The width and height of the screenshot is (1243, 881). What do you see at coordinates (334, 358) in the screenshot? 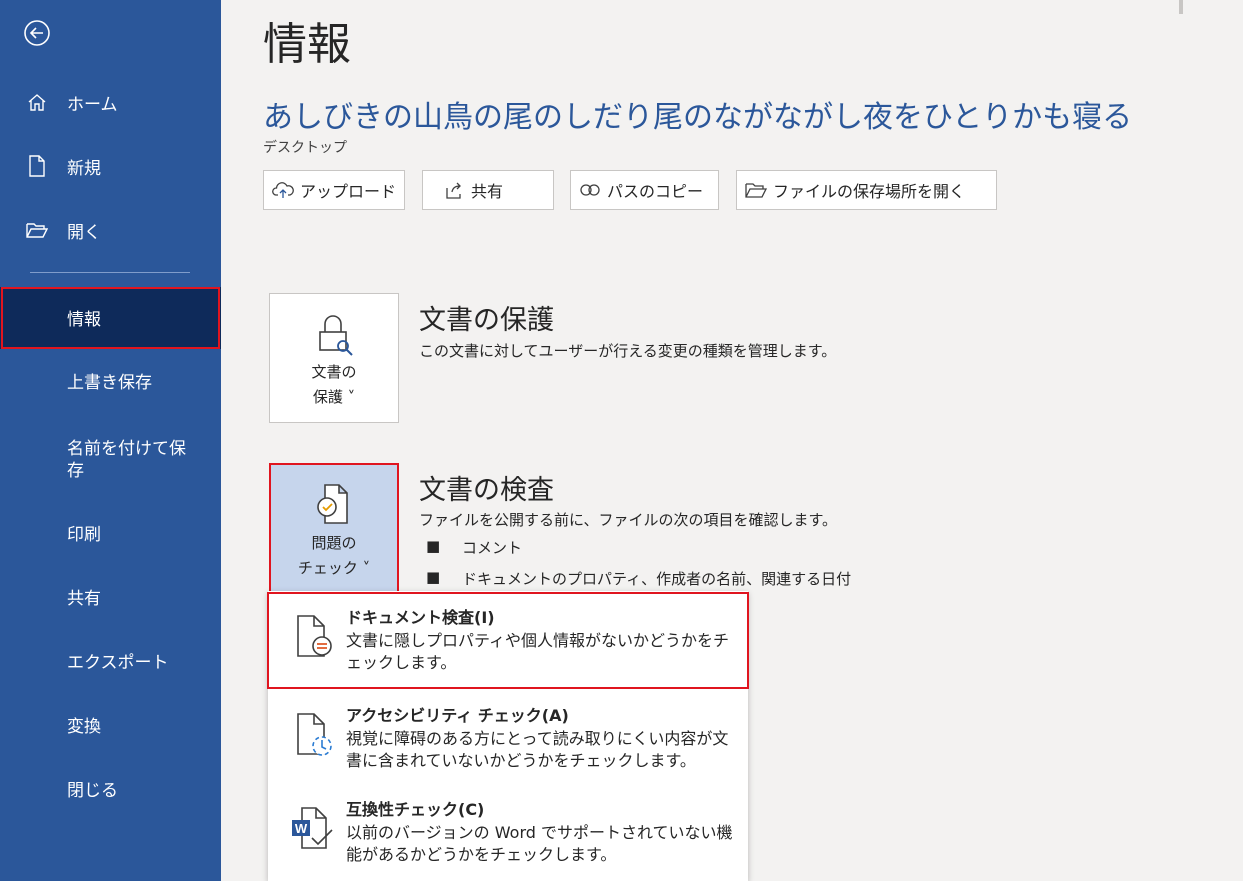
I see `protect-document-button: 文書の 保護 ˅` at bounding box center [334, 358].